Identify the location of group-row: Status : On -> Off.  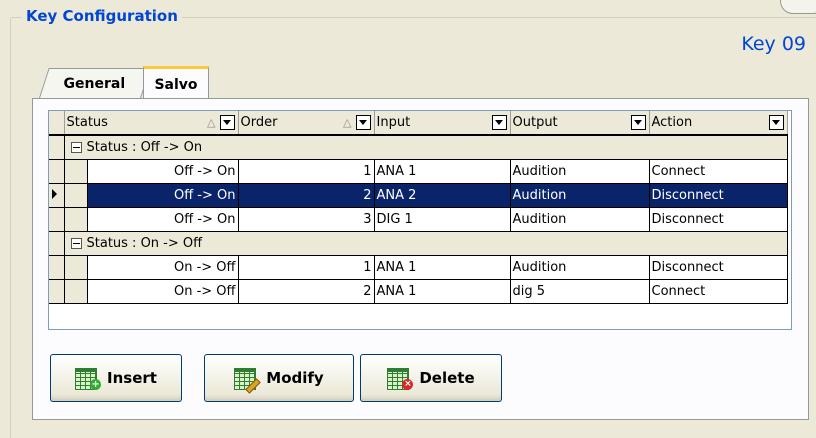
(418, 243).